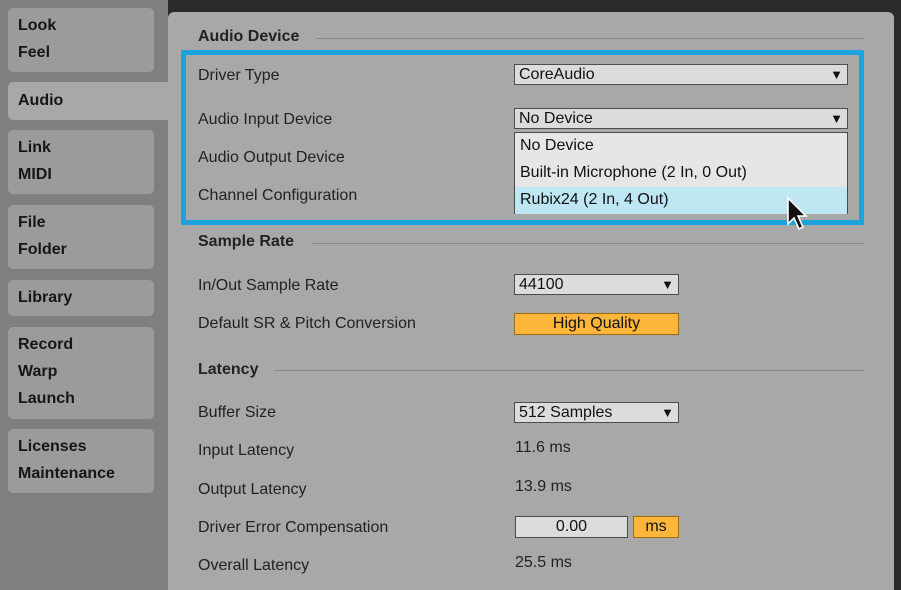 Image resolution: width=901 pixels, height=590 pixels. I want to click on input-latency-label: Input Latency, so click(246, 450).